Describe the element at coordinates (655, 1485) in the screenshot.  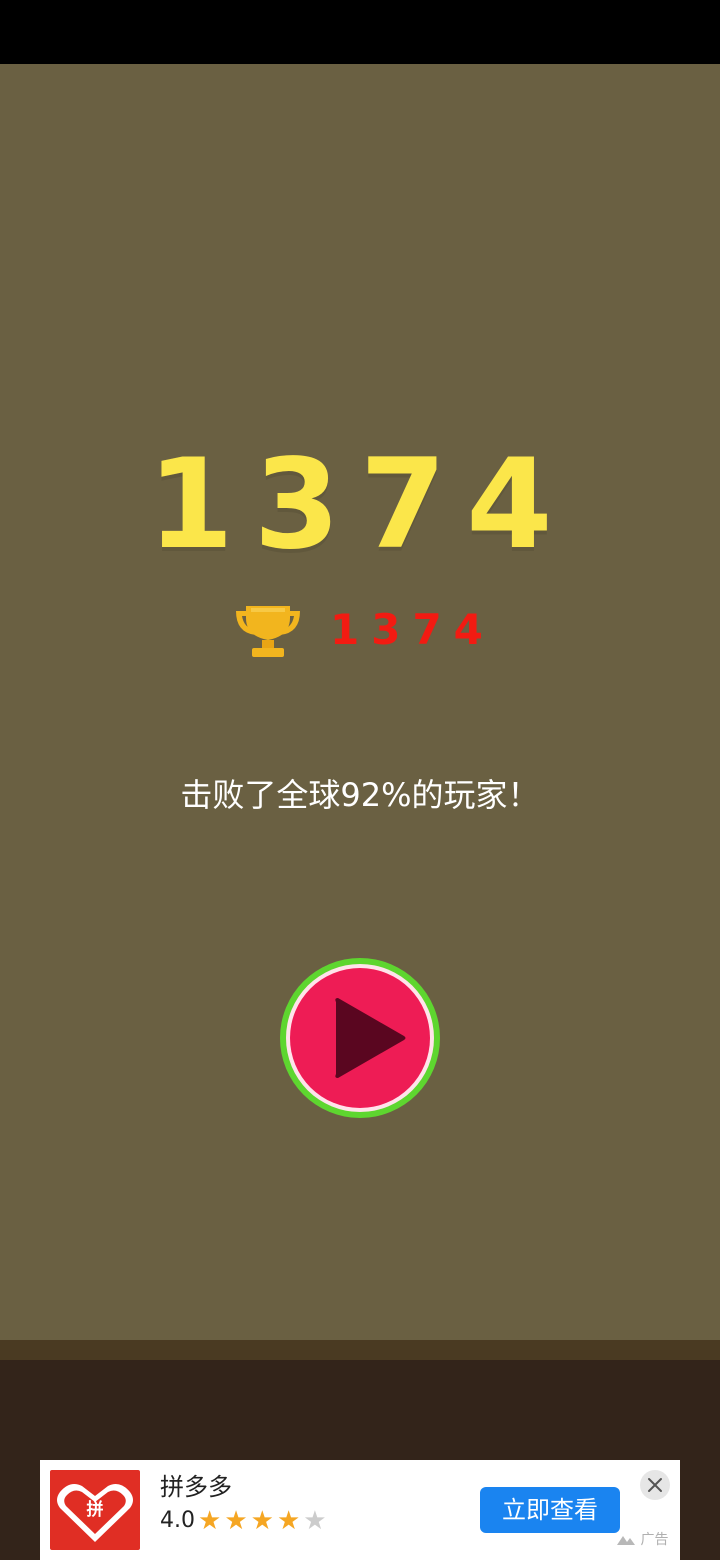
I see `close-icon` at that location.